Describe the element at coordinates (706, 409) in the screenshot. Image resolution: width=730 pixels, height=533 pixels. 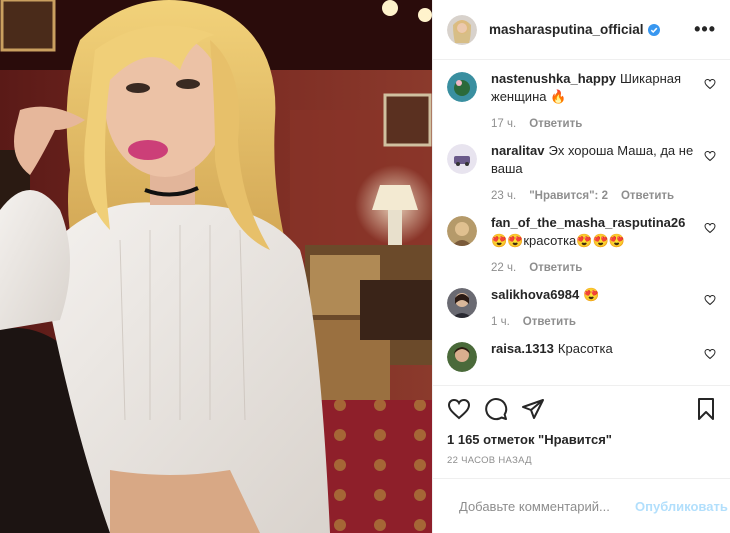
I see `save-bookmark-icon` at that location.